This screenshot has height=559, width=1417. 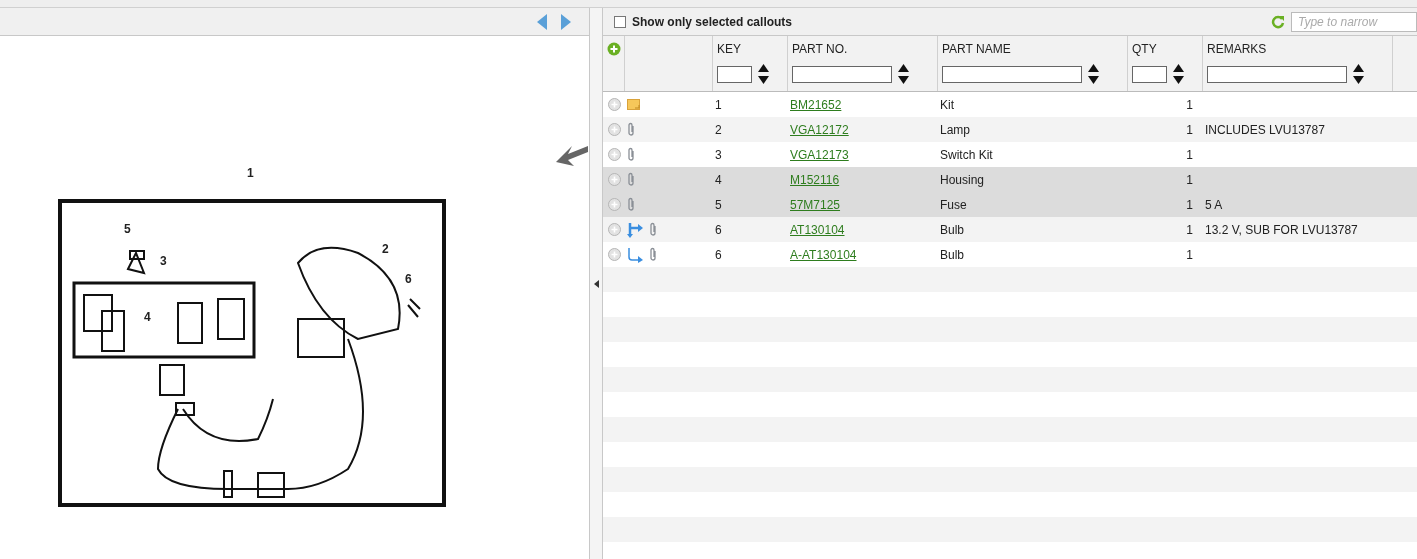 I want to click on key-cell: 5, so click(x=718, y=204).